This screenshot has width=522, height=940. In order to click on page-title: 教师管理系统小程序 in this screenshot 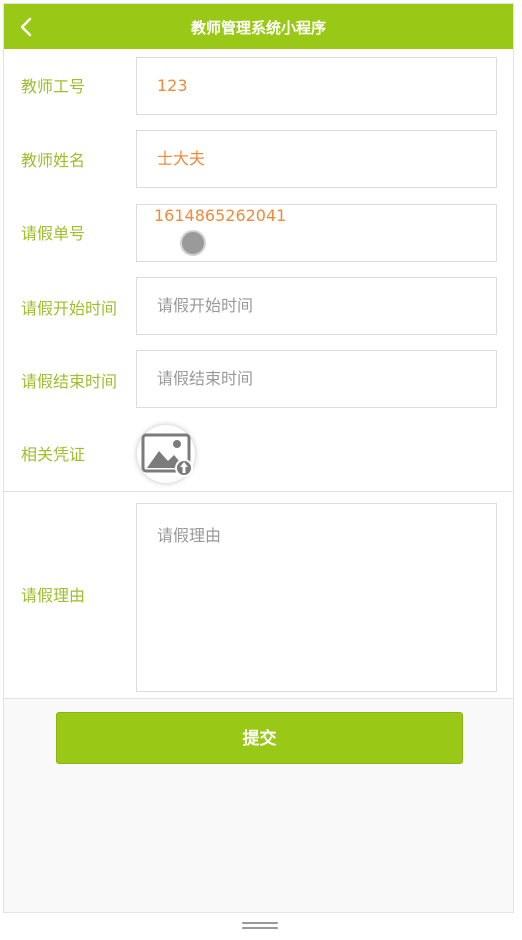, I will do `click(258, 28)`.